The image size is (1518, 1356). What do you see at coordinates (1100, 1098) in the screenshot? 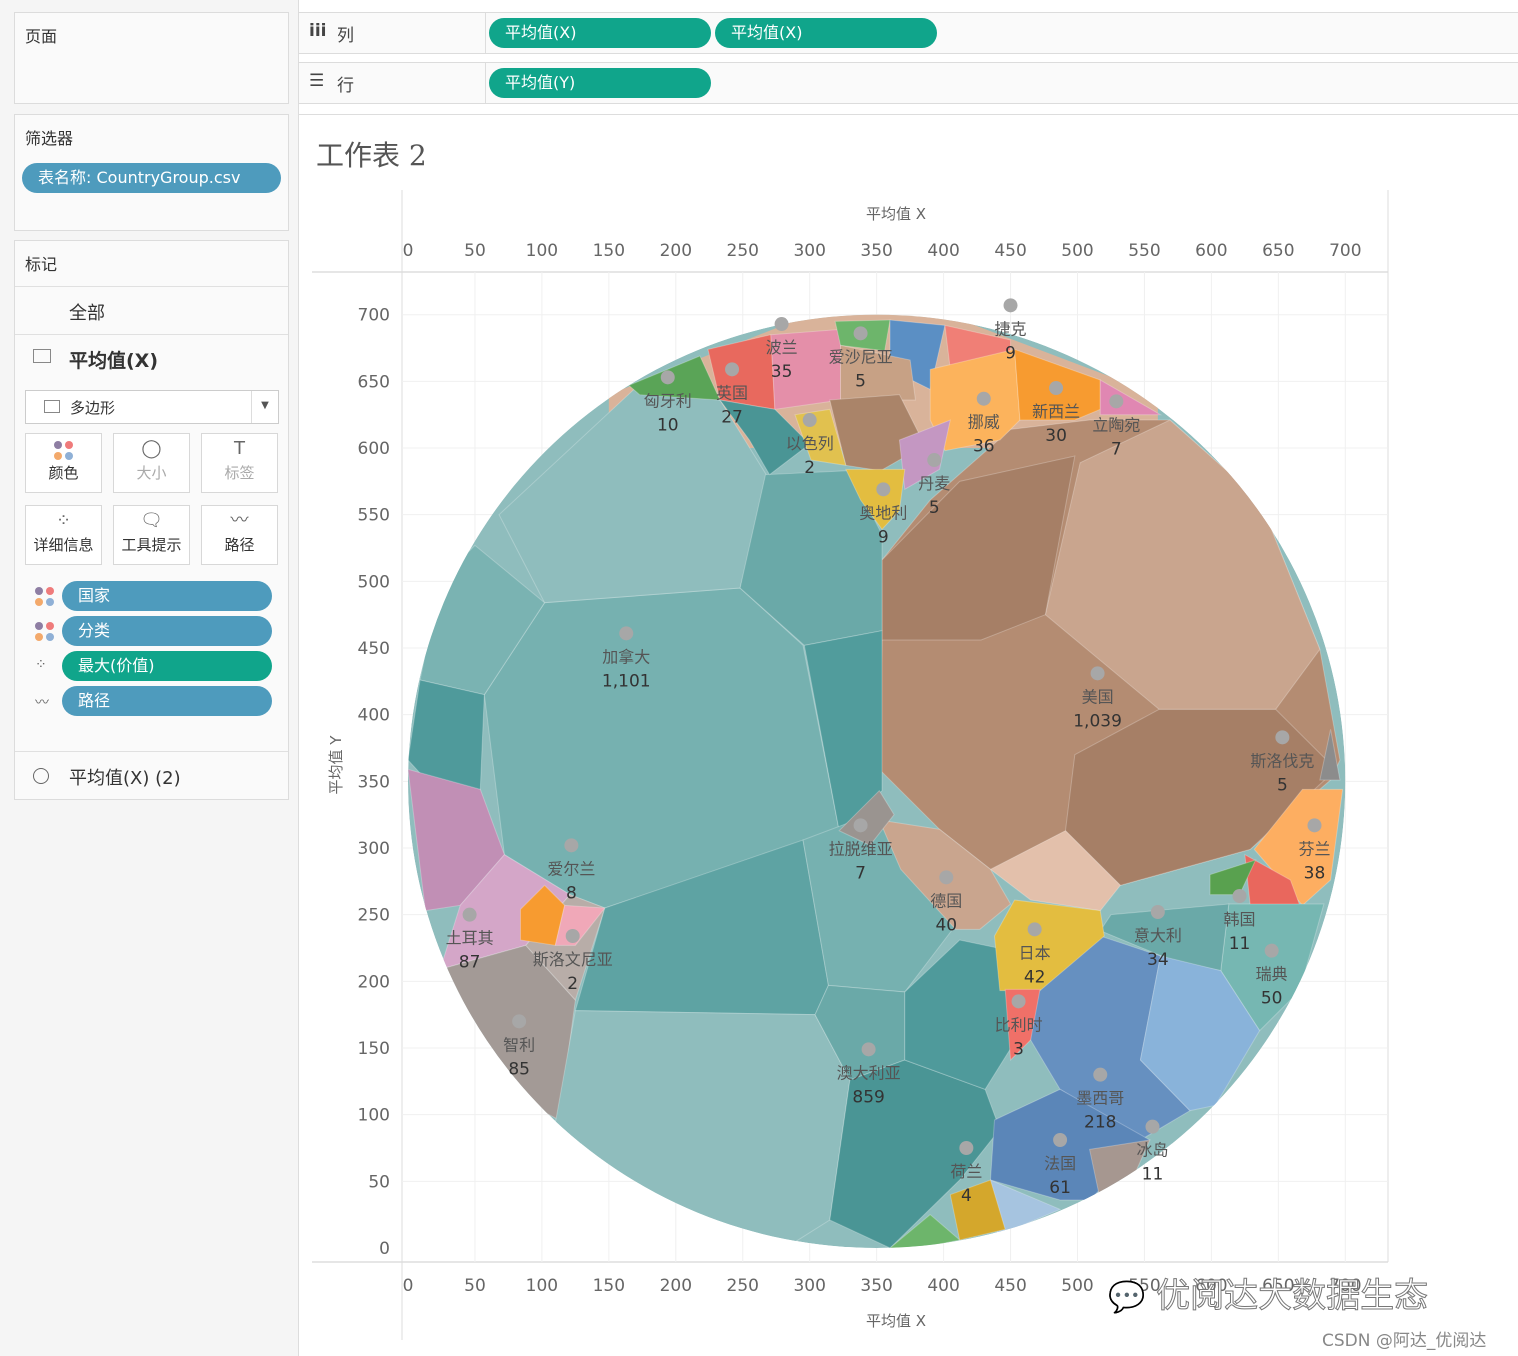
I see `country-label: 墨西哥` at bounding box center [1100, 1098].